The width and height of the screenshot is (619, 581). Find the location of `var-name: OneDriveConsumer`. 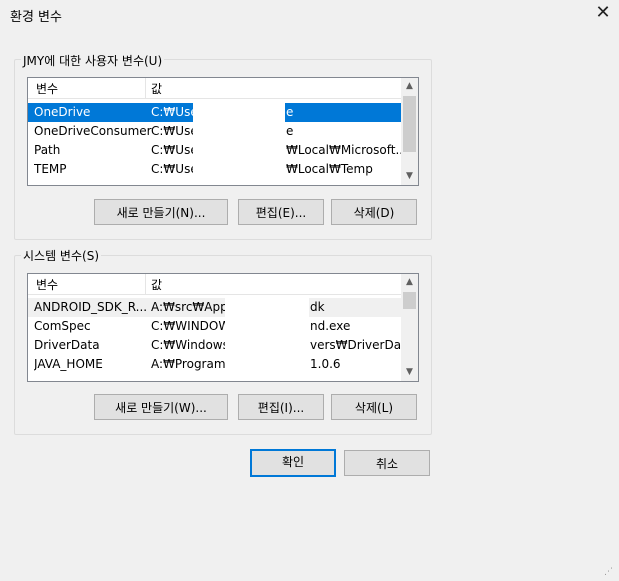

var-name: OneDriveConsumer is located at coordinates (93, 131).